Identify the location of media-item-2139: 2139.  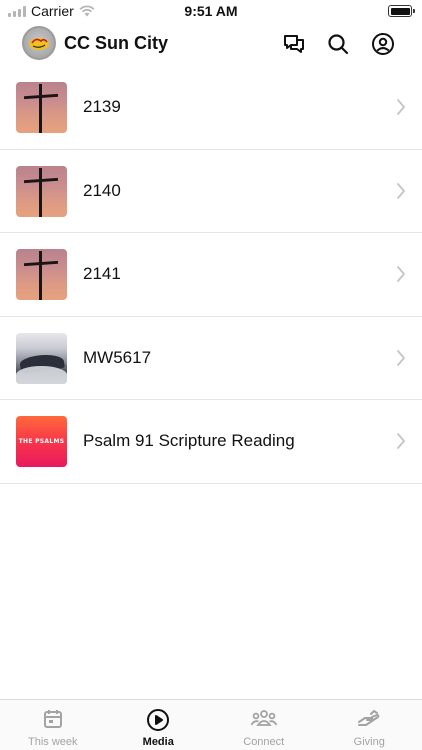
(211, 108).